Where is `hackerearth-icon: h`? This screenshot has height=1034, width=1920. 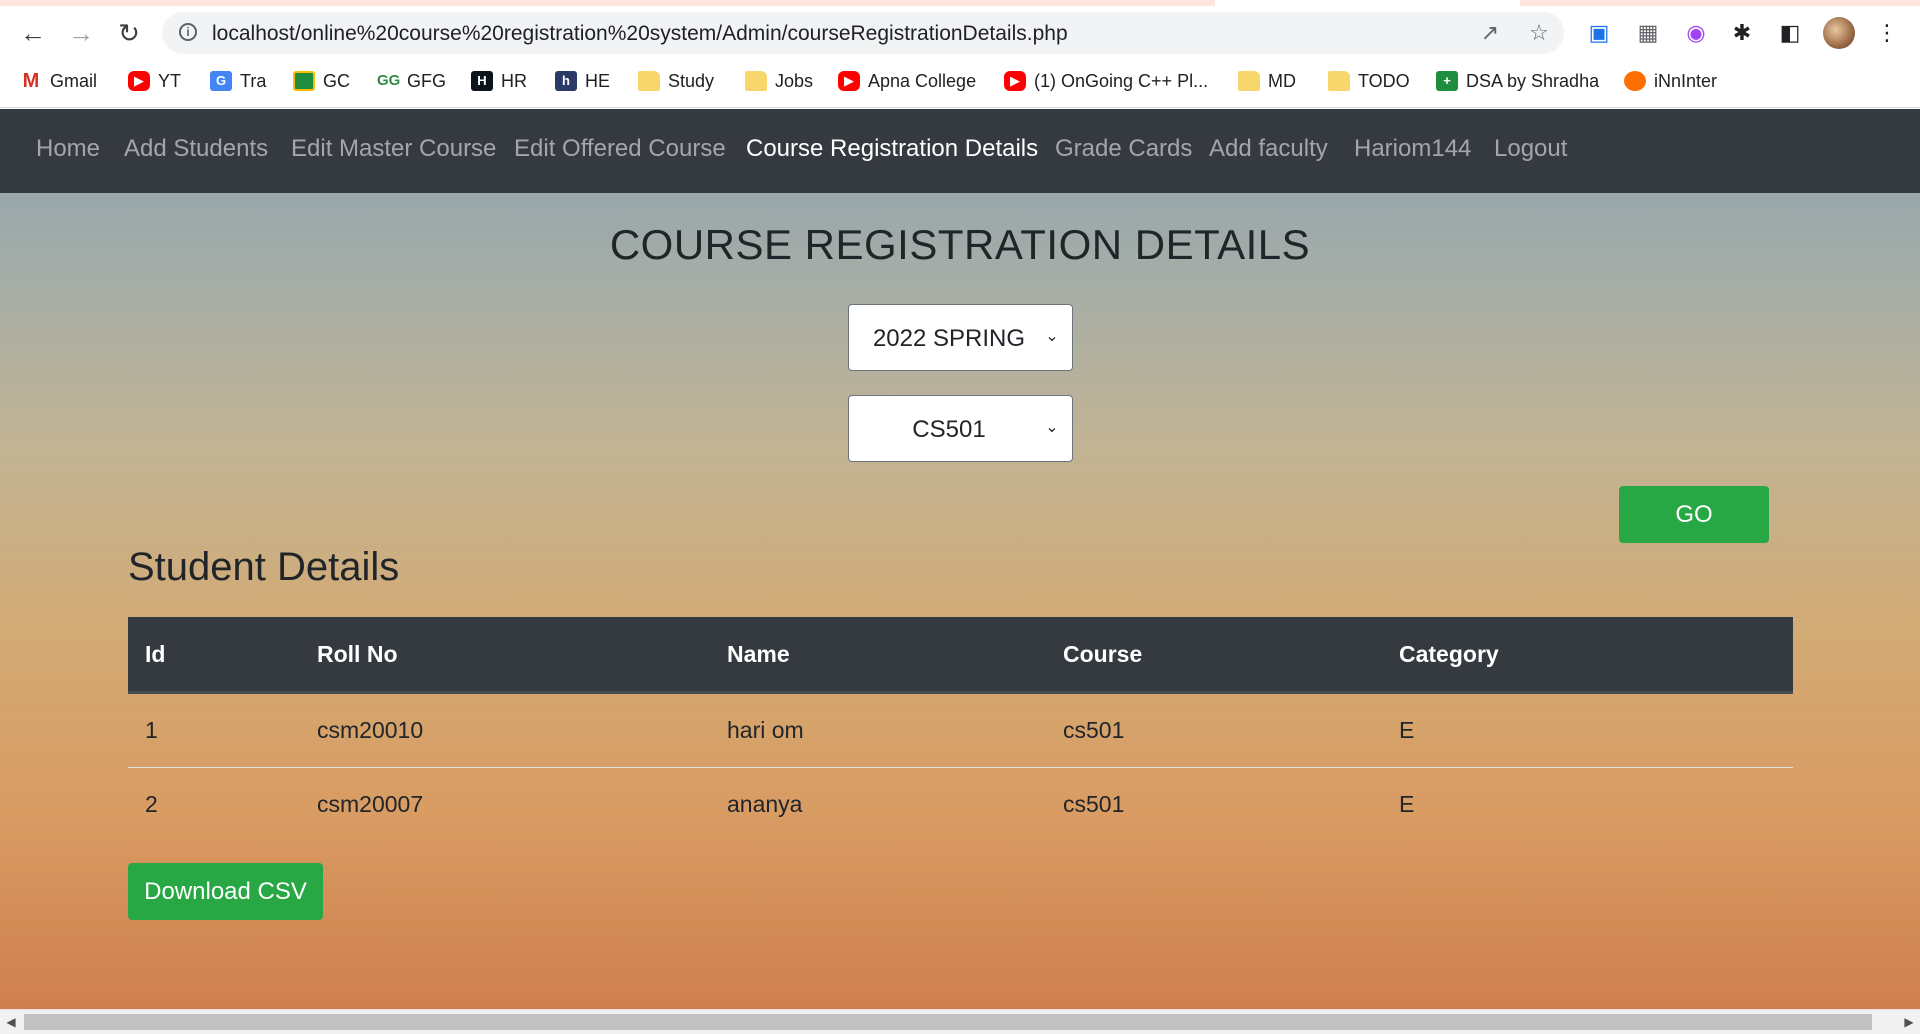
hackerearth-icon: h is located at coordinates (566, 81).